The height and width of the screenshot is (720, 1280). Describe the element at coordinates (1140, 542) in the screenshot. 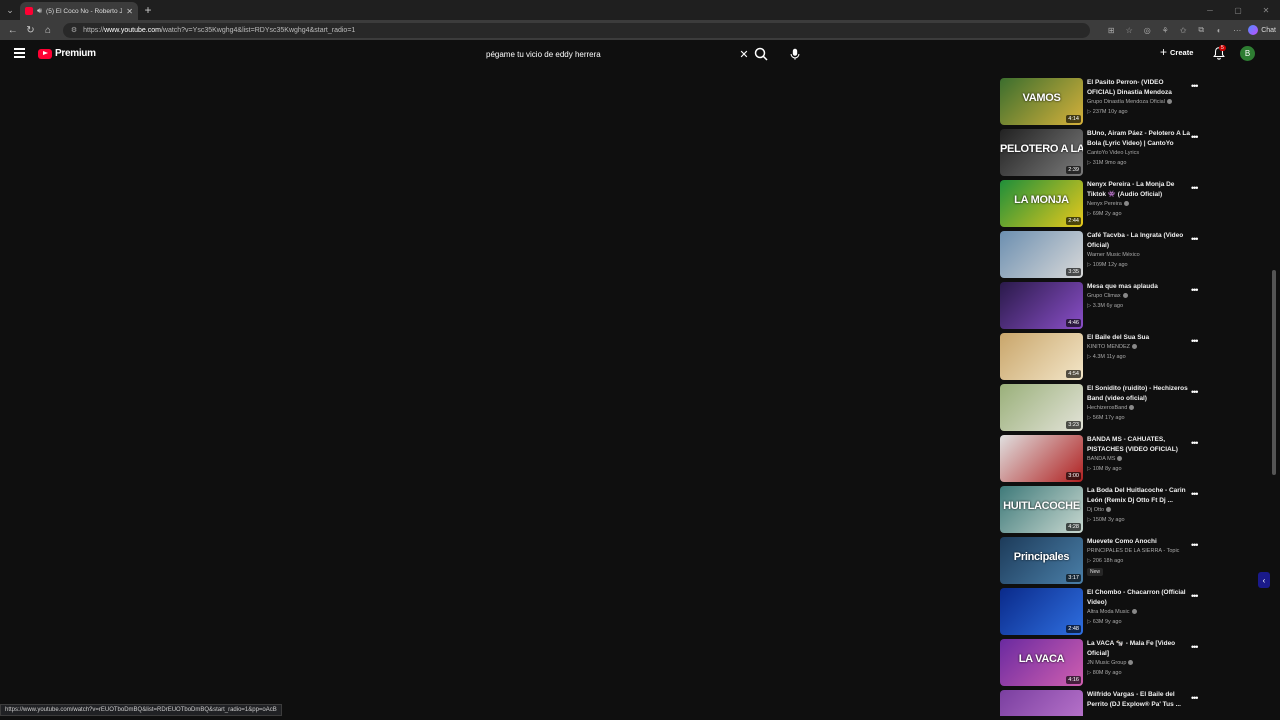

I see `video-title: Muevete Como Anochi` at that location.